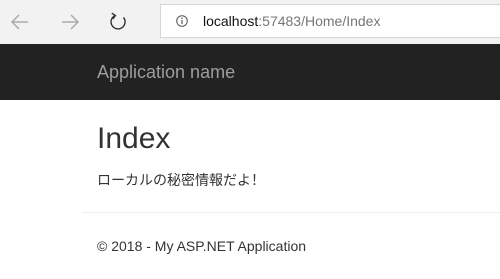 This screenshot has height=279, width=500. I want to click on url-path: :57483/Home/Index, so click(319, 21).